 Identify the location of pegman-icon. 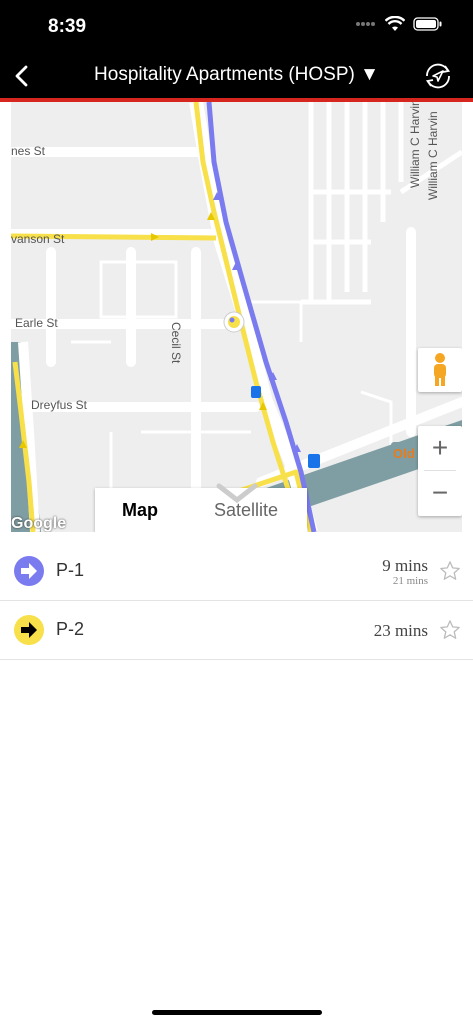
(440, 369).